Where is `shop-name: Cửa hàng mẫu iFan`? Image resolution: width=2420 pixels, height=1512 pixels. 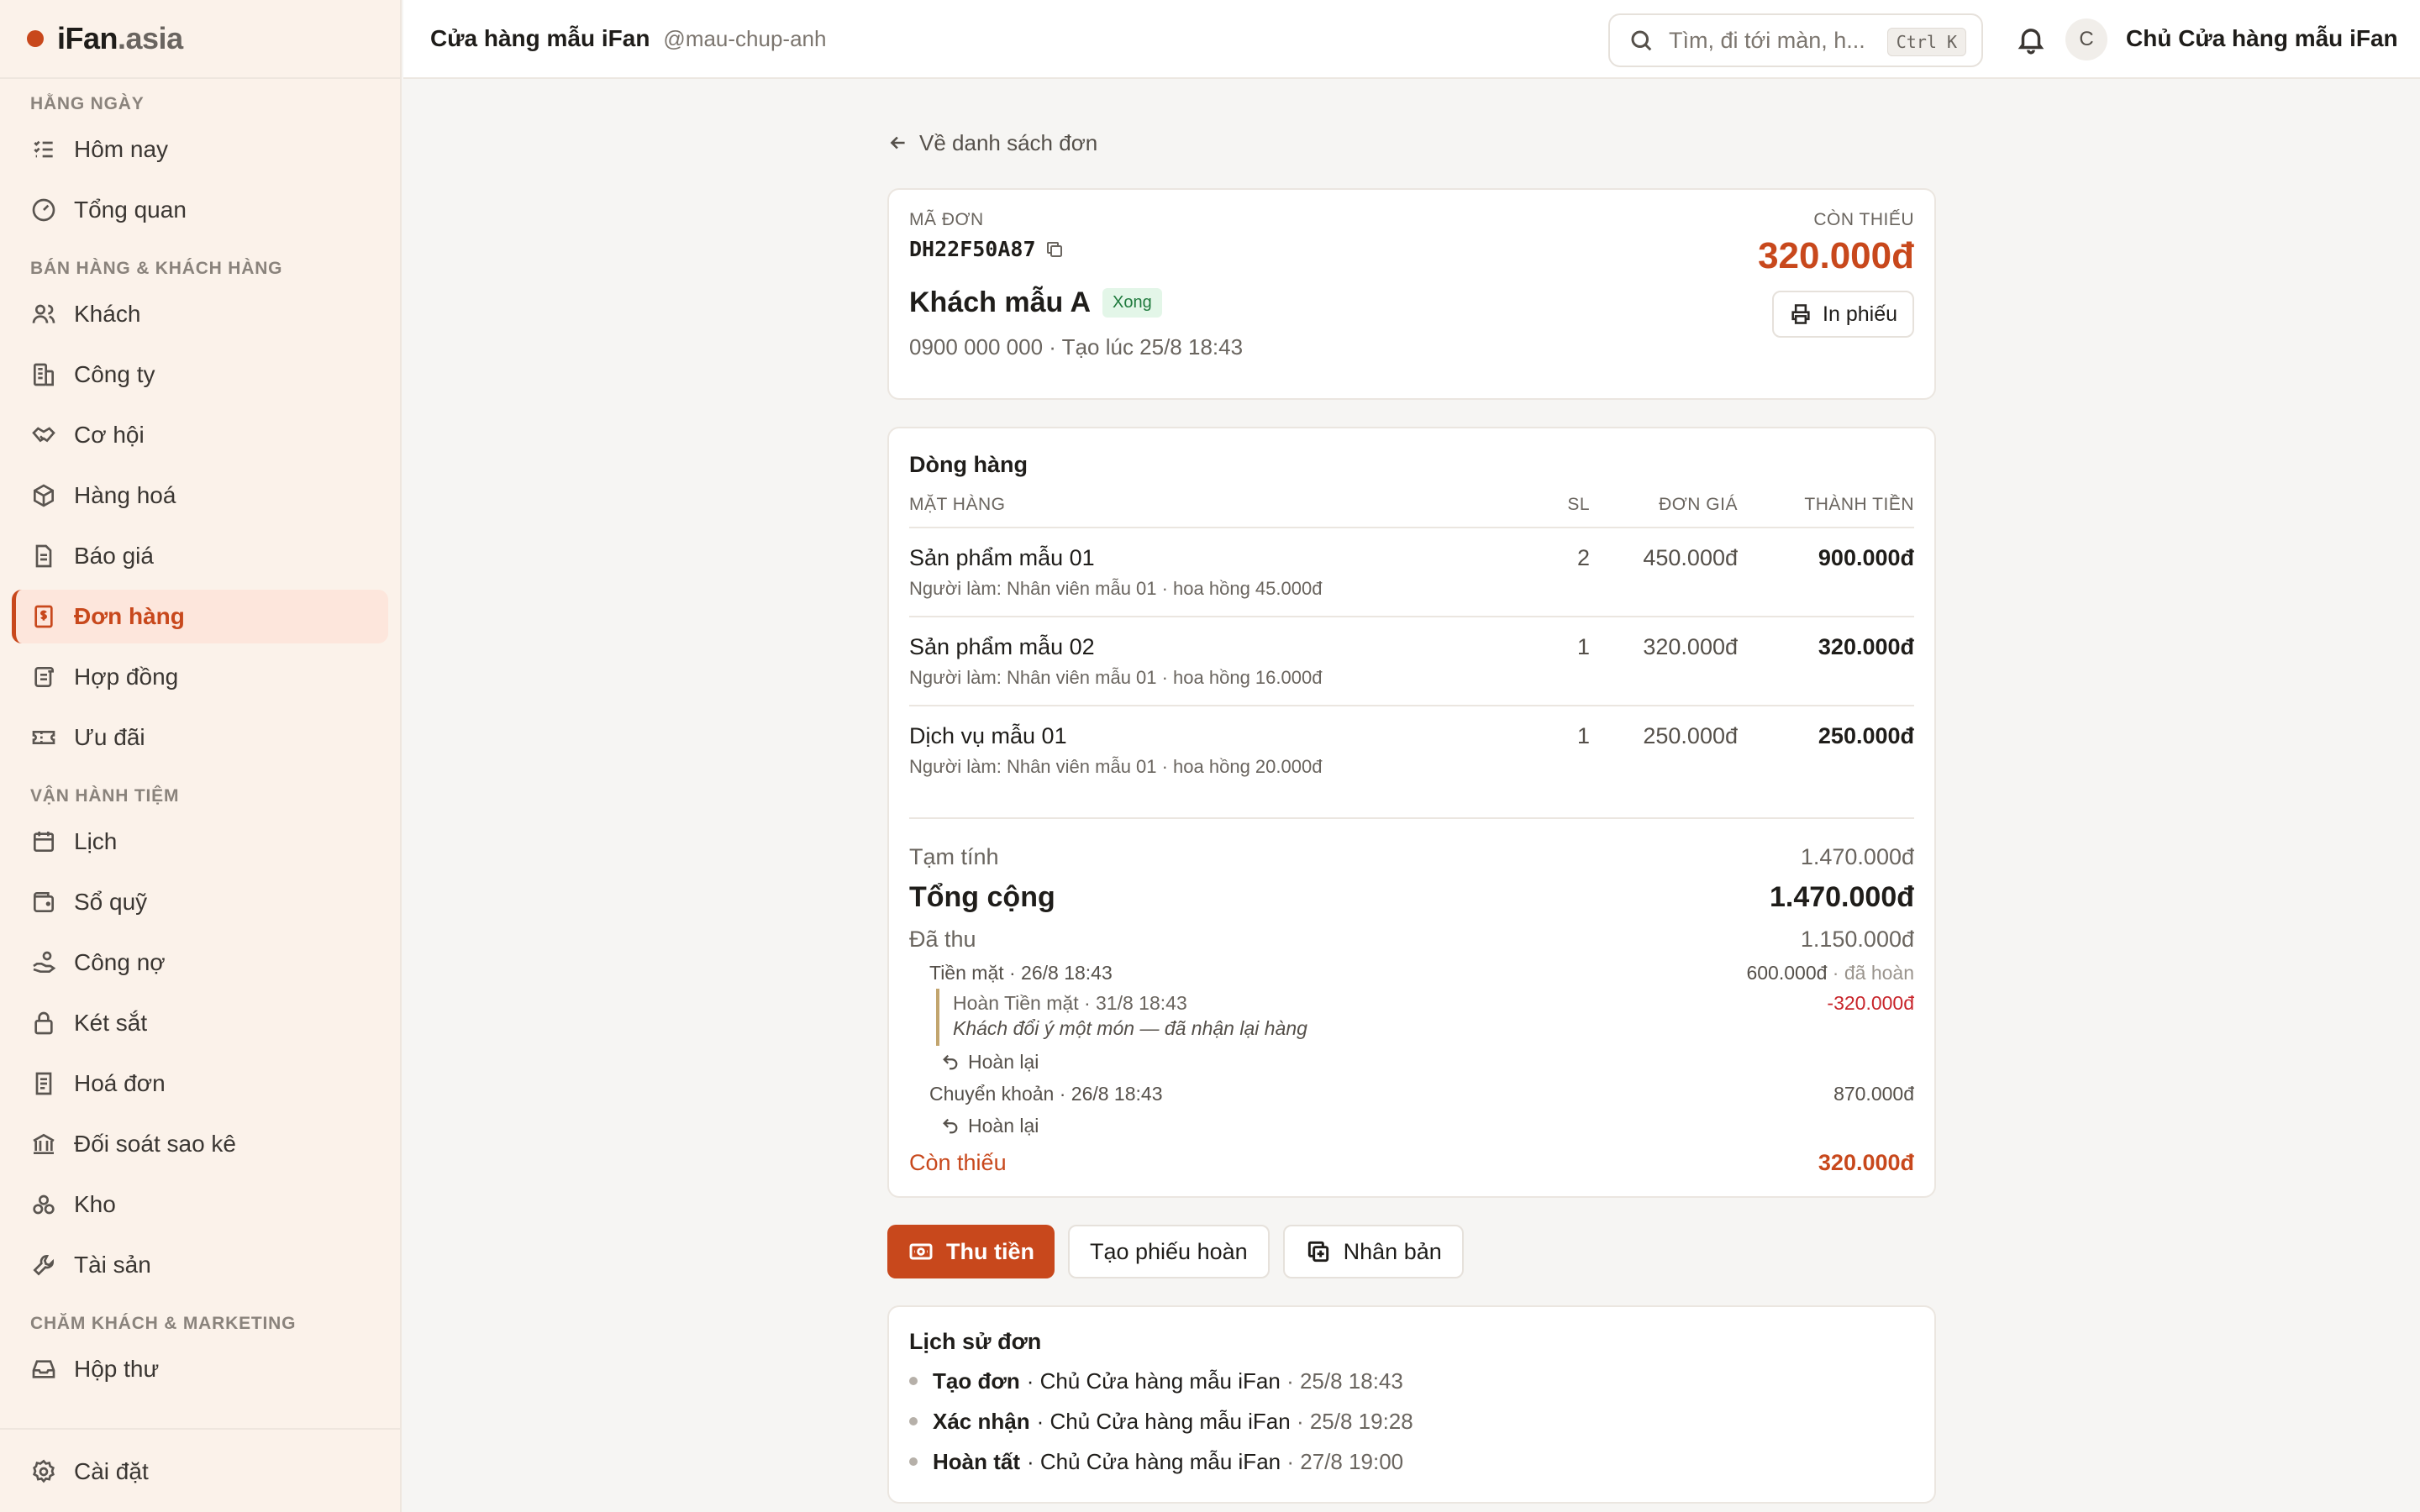
shop-name: Cửa hàng mẫu iFan is located at coordinates (540, 38).